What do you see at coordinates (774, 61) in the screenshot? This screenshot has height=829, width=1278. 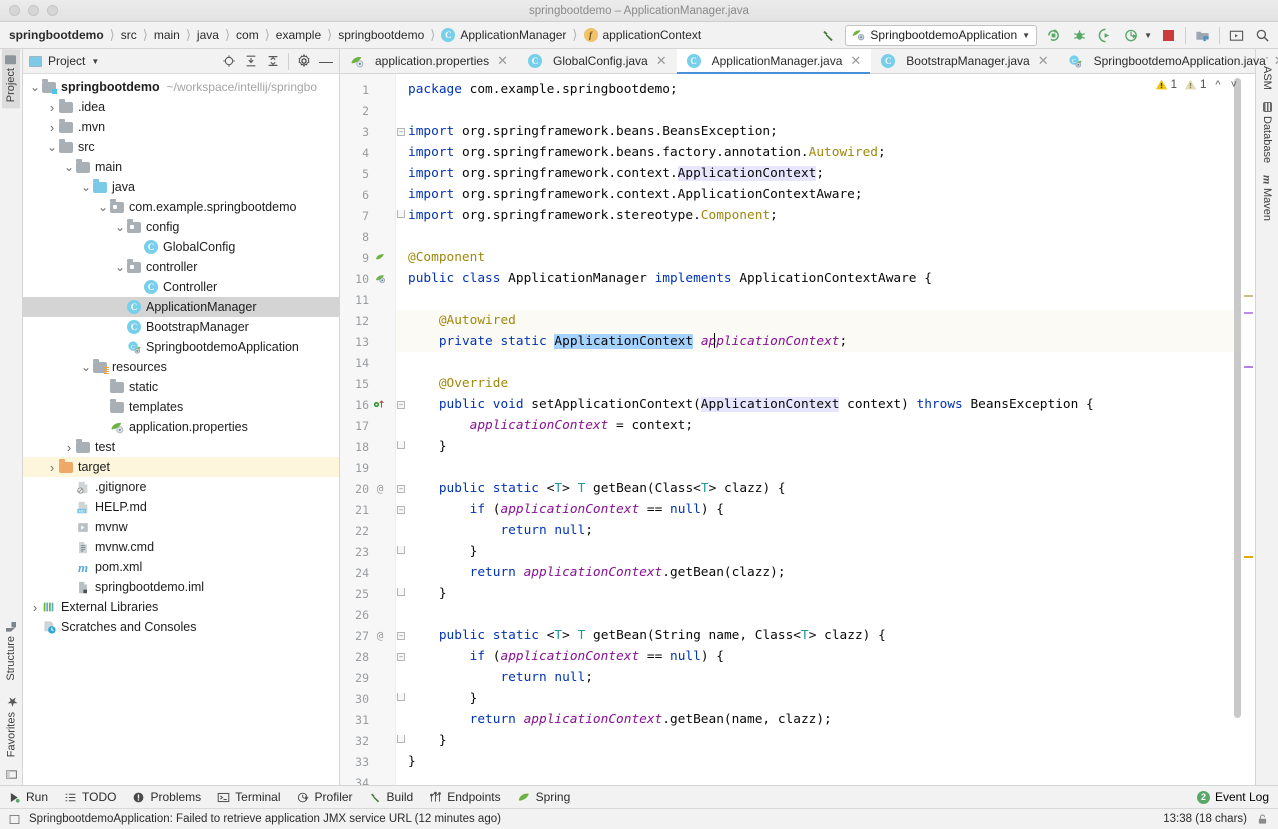 I see `editor-tab-applicationmanager-java: C ApplicationManager.java ✕` at bounding box center [774, 61].